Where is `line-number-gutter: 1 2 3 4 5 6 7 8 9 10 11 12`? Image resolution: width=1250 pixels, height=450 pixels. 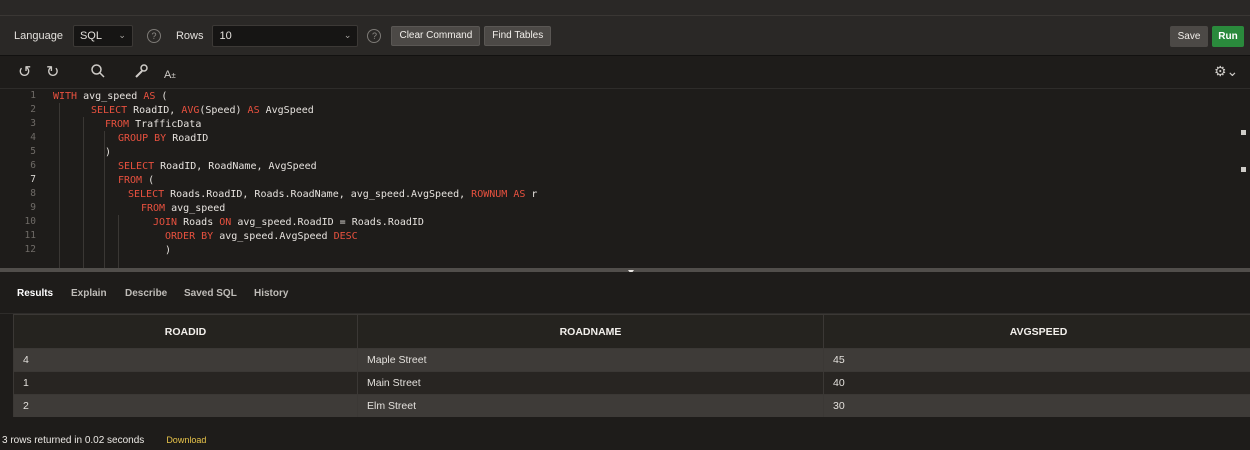
line-number-gutter: 1 2 3 4 5 6 7 8 9 10 11 12 is located at coordinates (20, 179).